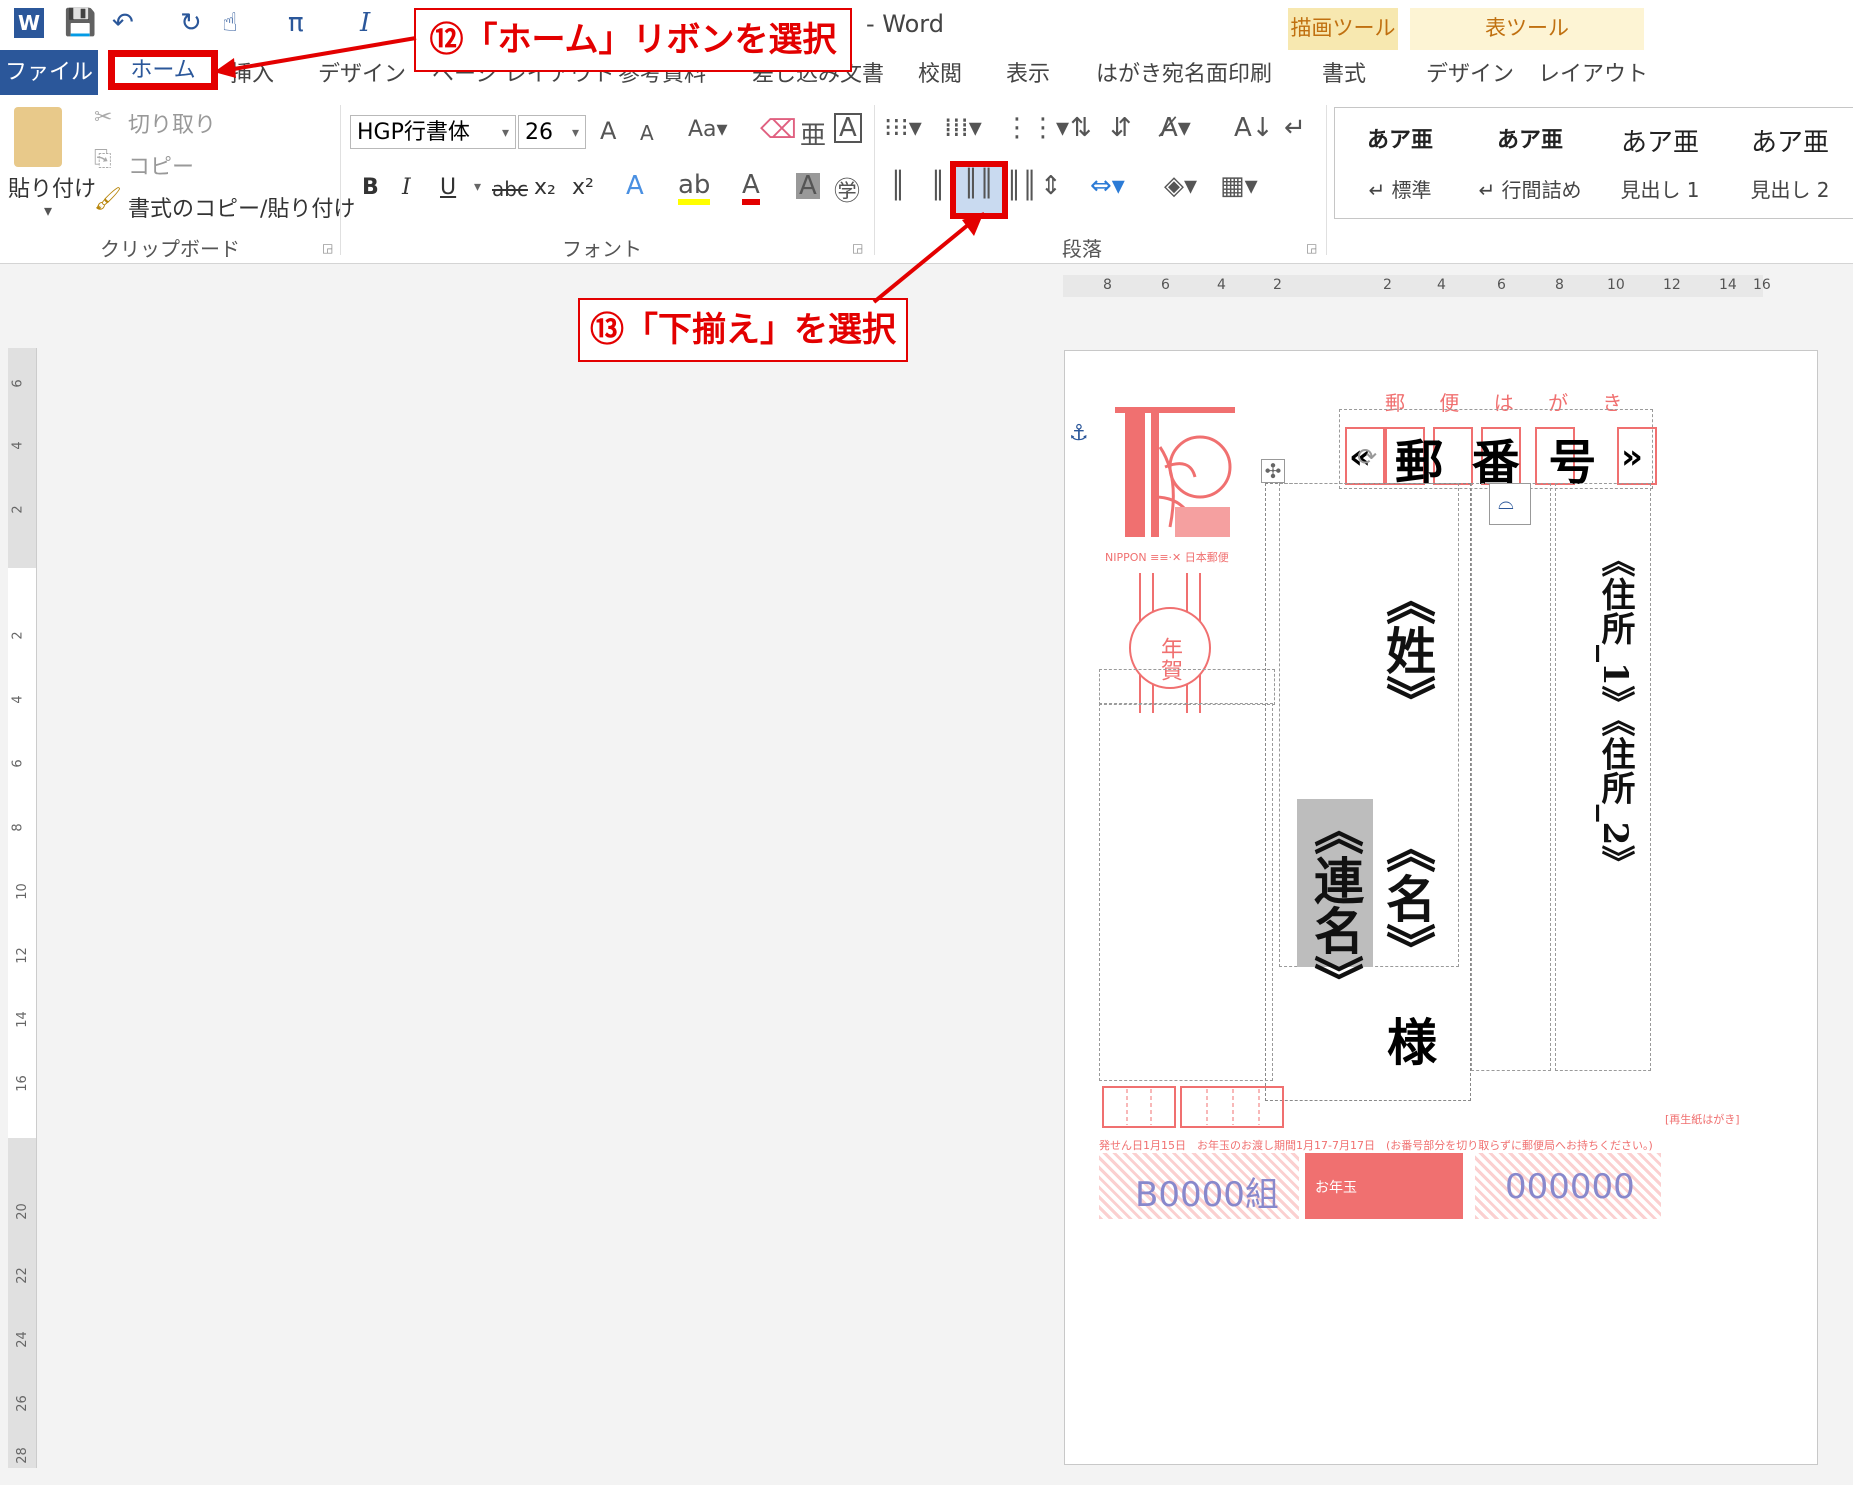 Image resolution: width=1853 pixels, height=1485 pixels. I want to click on move-handle-icon: ✣, so click(1273, 471).